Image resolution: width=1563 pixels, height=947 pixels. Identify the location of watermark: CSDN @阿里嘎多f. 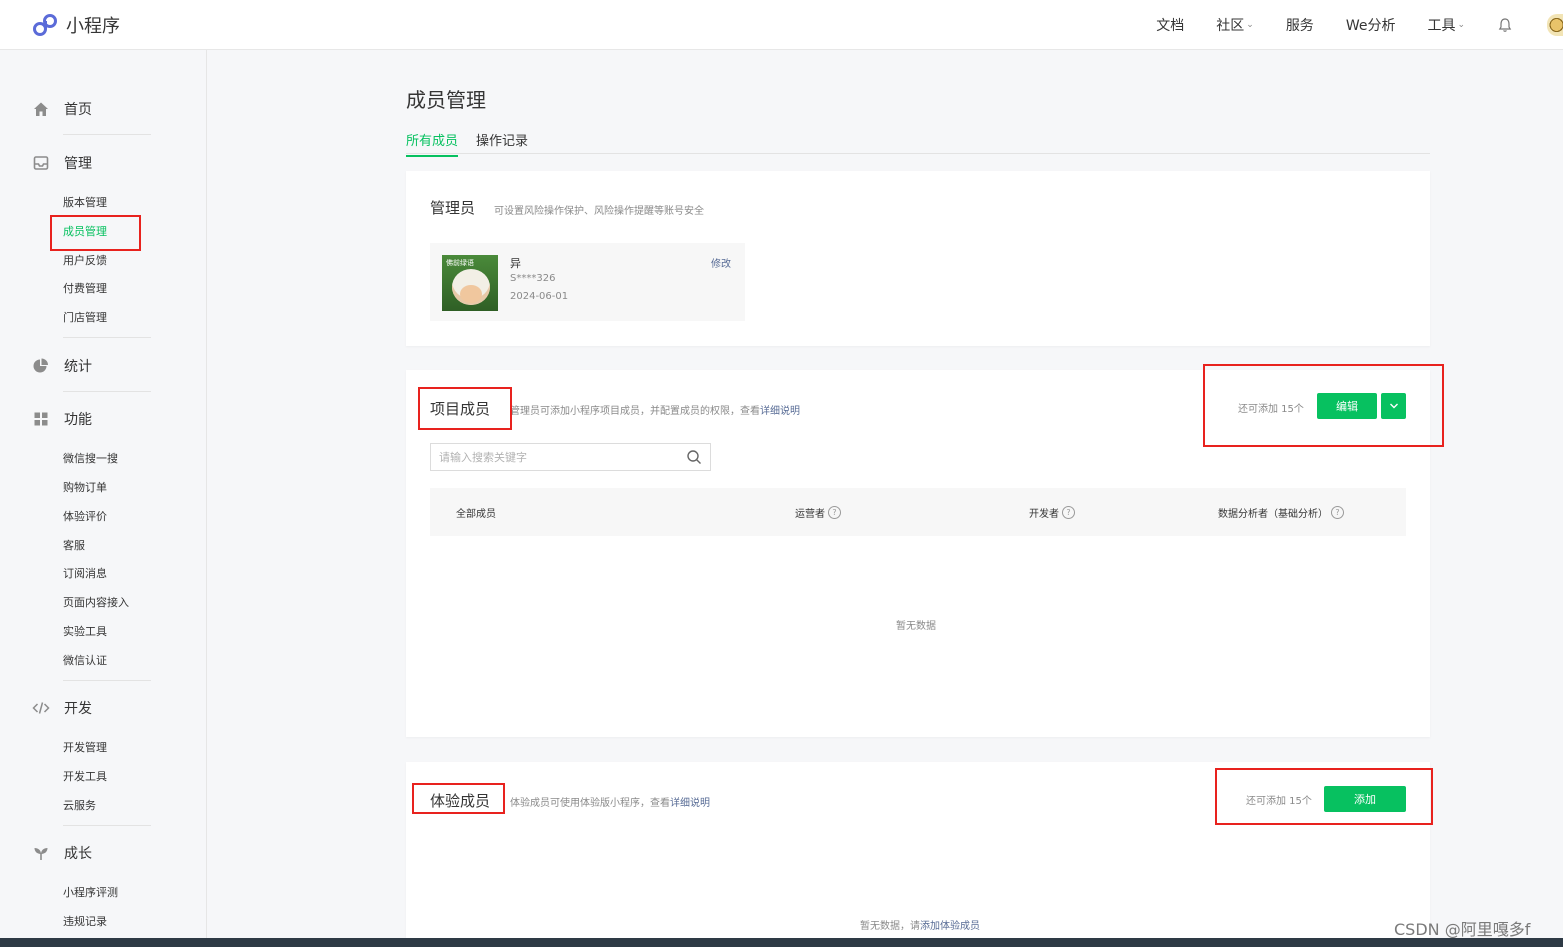
(1462, 929).